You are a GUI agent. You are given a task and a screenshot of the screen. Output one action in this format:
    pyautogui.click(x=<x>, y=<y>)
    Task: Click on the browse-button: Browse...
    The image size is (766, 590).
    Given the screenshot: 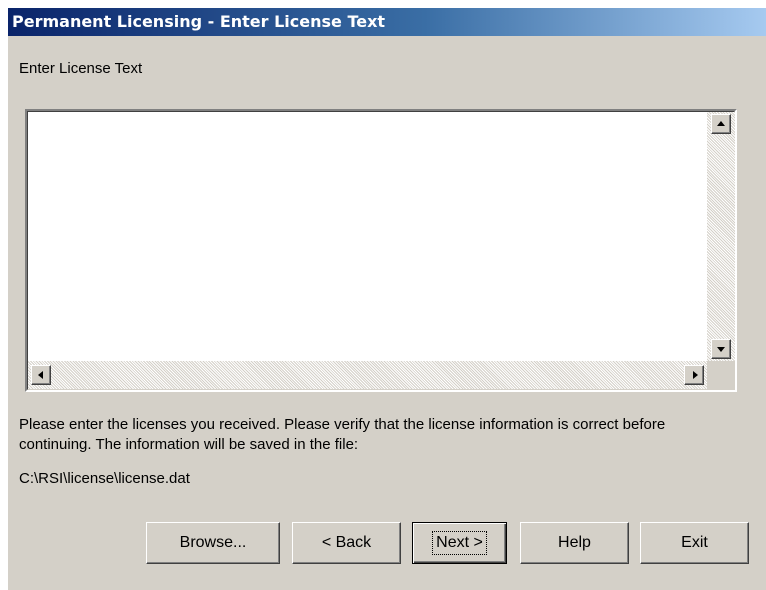 What is the action you would take?
    pyautogui.click(x=213, y=543)
    